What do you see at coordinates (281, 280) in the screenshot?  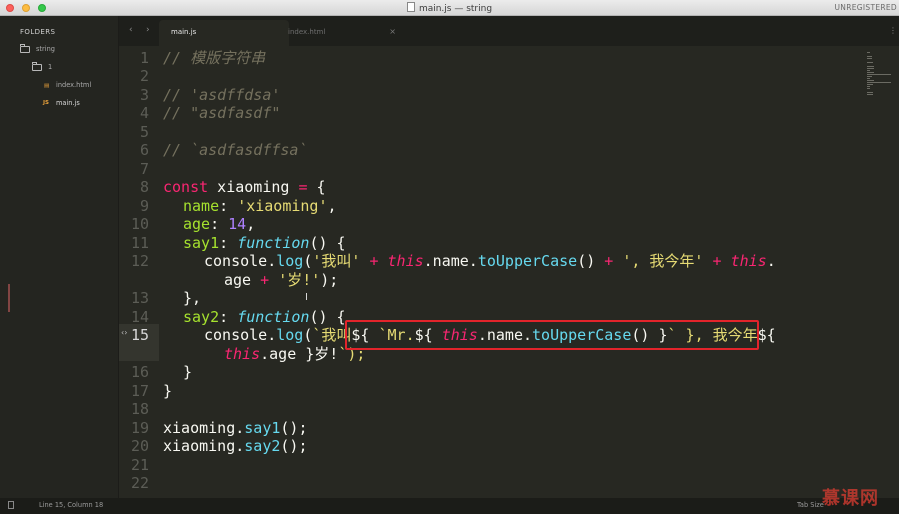 I see `code-line-12-wrap: age + '岁!');` at bounding box center [281, 280].